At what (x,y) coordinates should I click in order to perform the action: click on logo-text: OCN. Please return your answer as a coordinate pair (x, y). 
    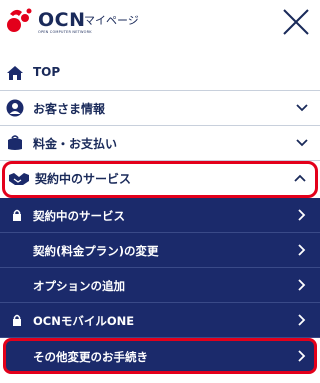
    Looking at the image, I should click on (62, 20).